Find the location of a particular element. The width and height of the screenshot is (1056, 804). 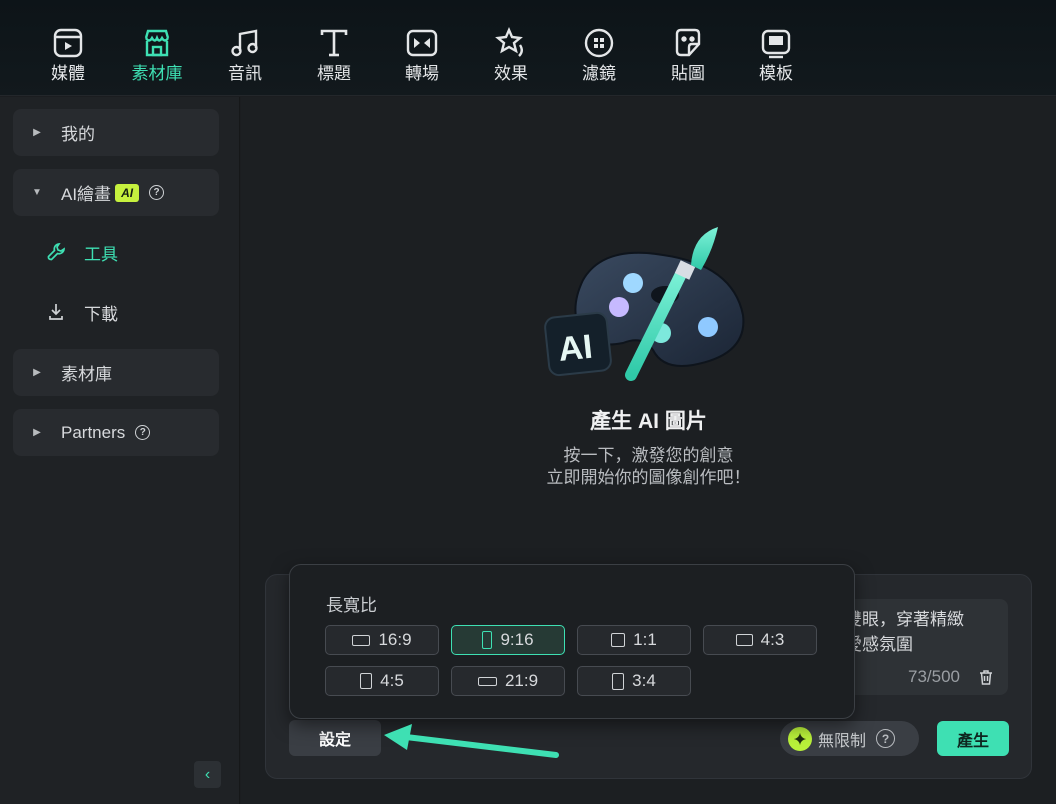

ai-art-badge: AI is located at coordinates (576, 348).